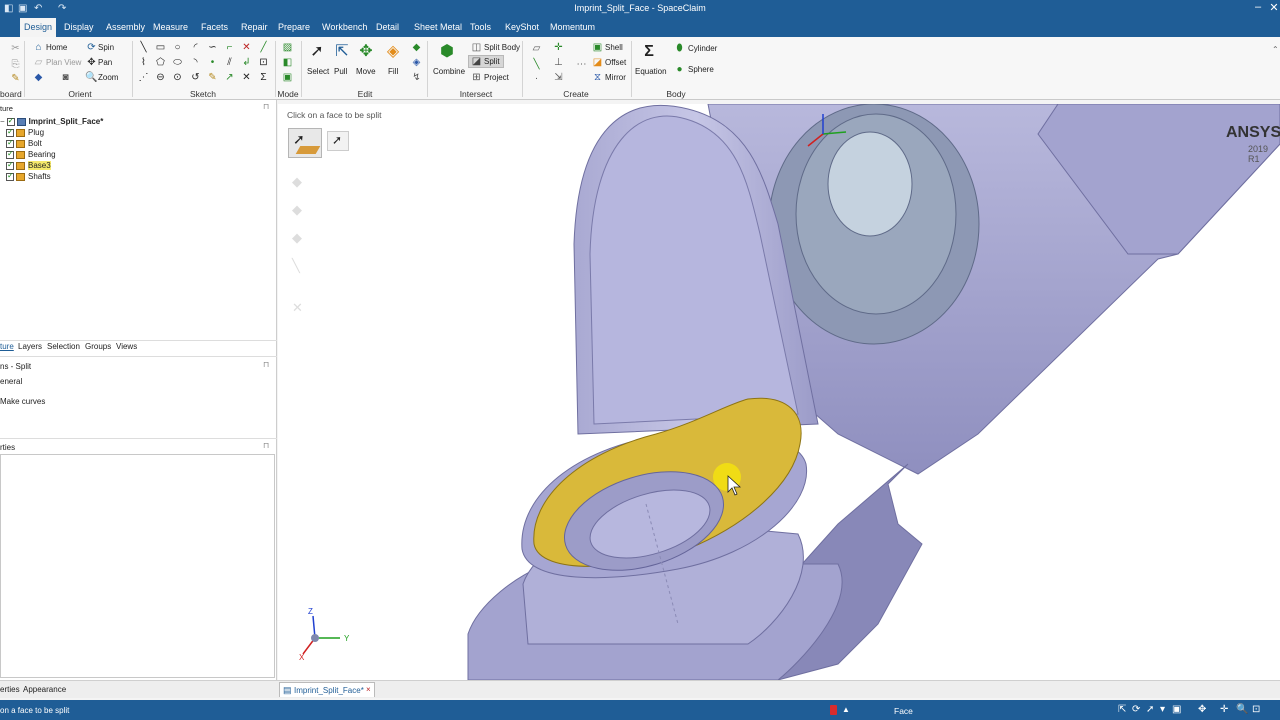  What do you see at coordinates (91, 77) in the screenshot?
I see `zoom-icon: 🔍` at bounding box center [91, 77].